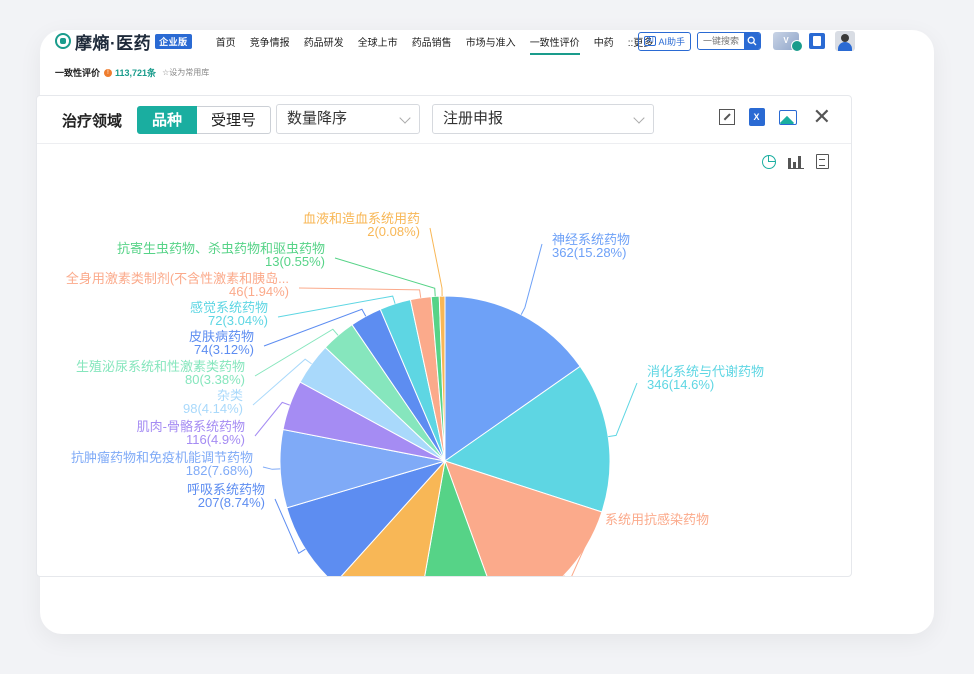  I want to click on brand-name: 摩熵·医药, so click(113, 43).